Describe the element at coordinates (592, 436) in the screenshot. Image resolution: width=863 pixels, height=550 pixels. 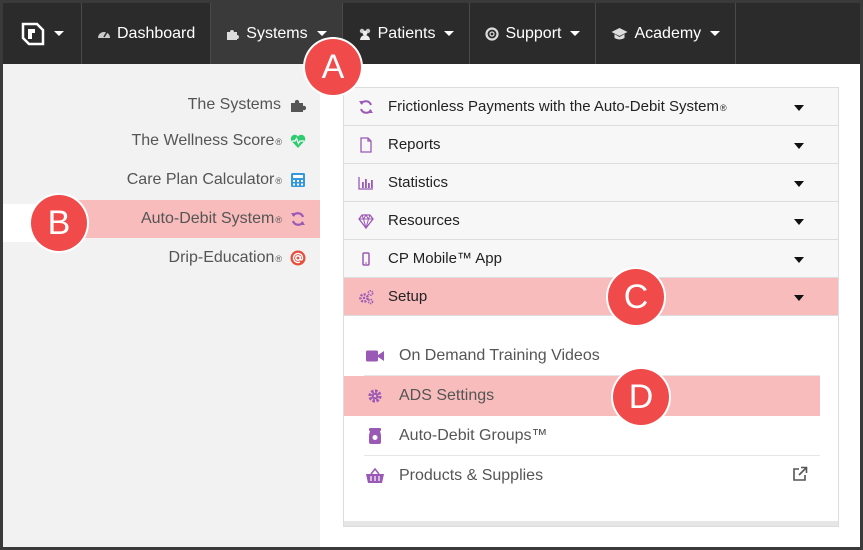
I see `setup-item-auto-debit-groups: Auto-Debit Groups™` at that location.